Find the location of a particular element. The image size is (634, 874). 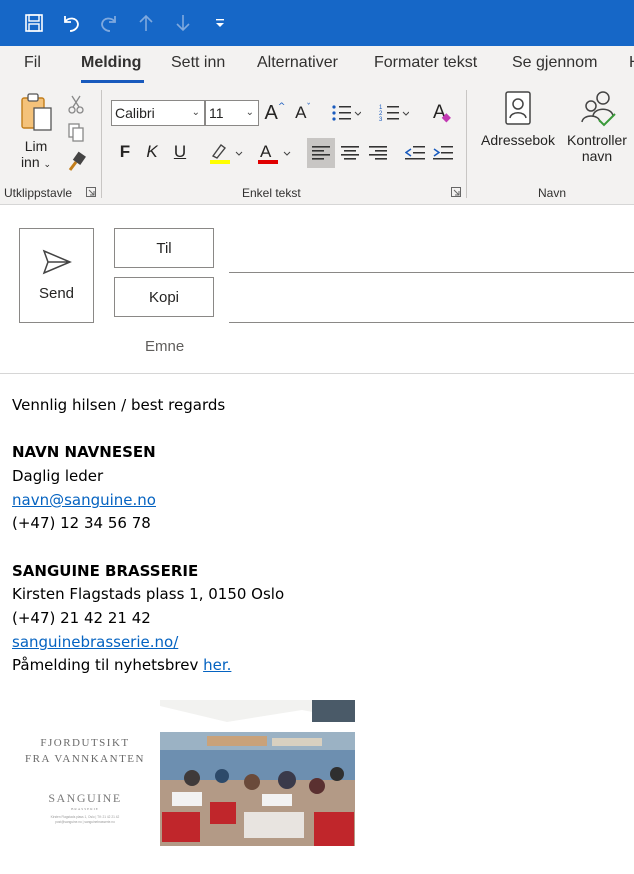

promo-brand: SANGUINE is located at coordinates (84, 798).